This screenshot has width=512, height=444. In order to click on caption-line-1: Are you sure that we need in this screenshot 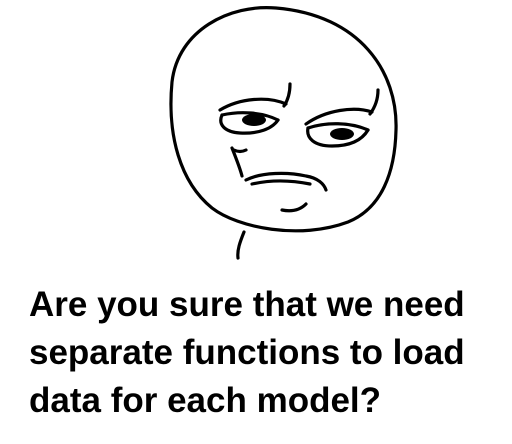, I will do `click(247, 304)`.